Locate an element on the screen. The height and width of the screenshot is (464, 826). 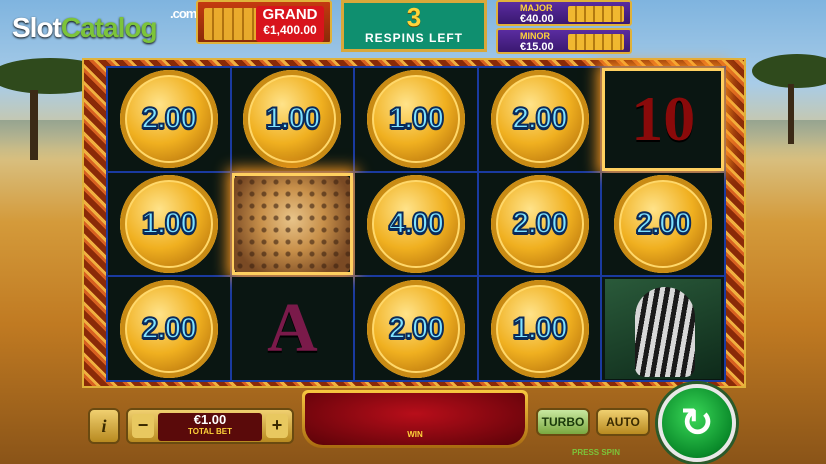
respins-count: 3 is located at coordinates (414, 17).